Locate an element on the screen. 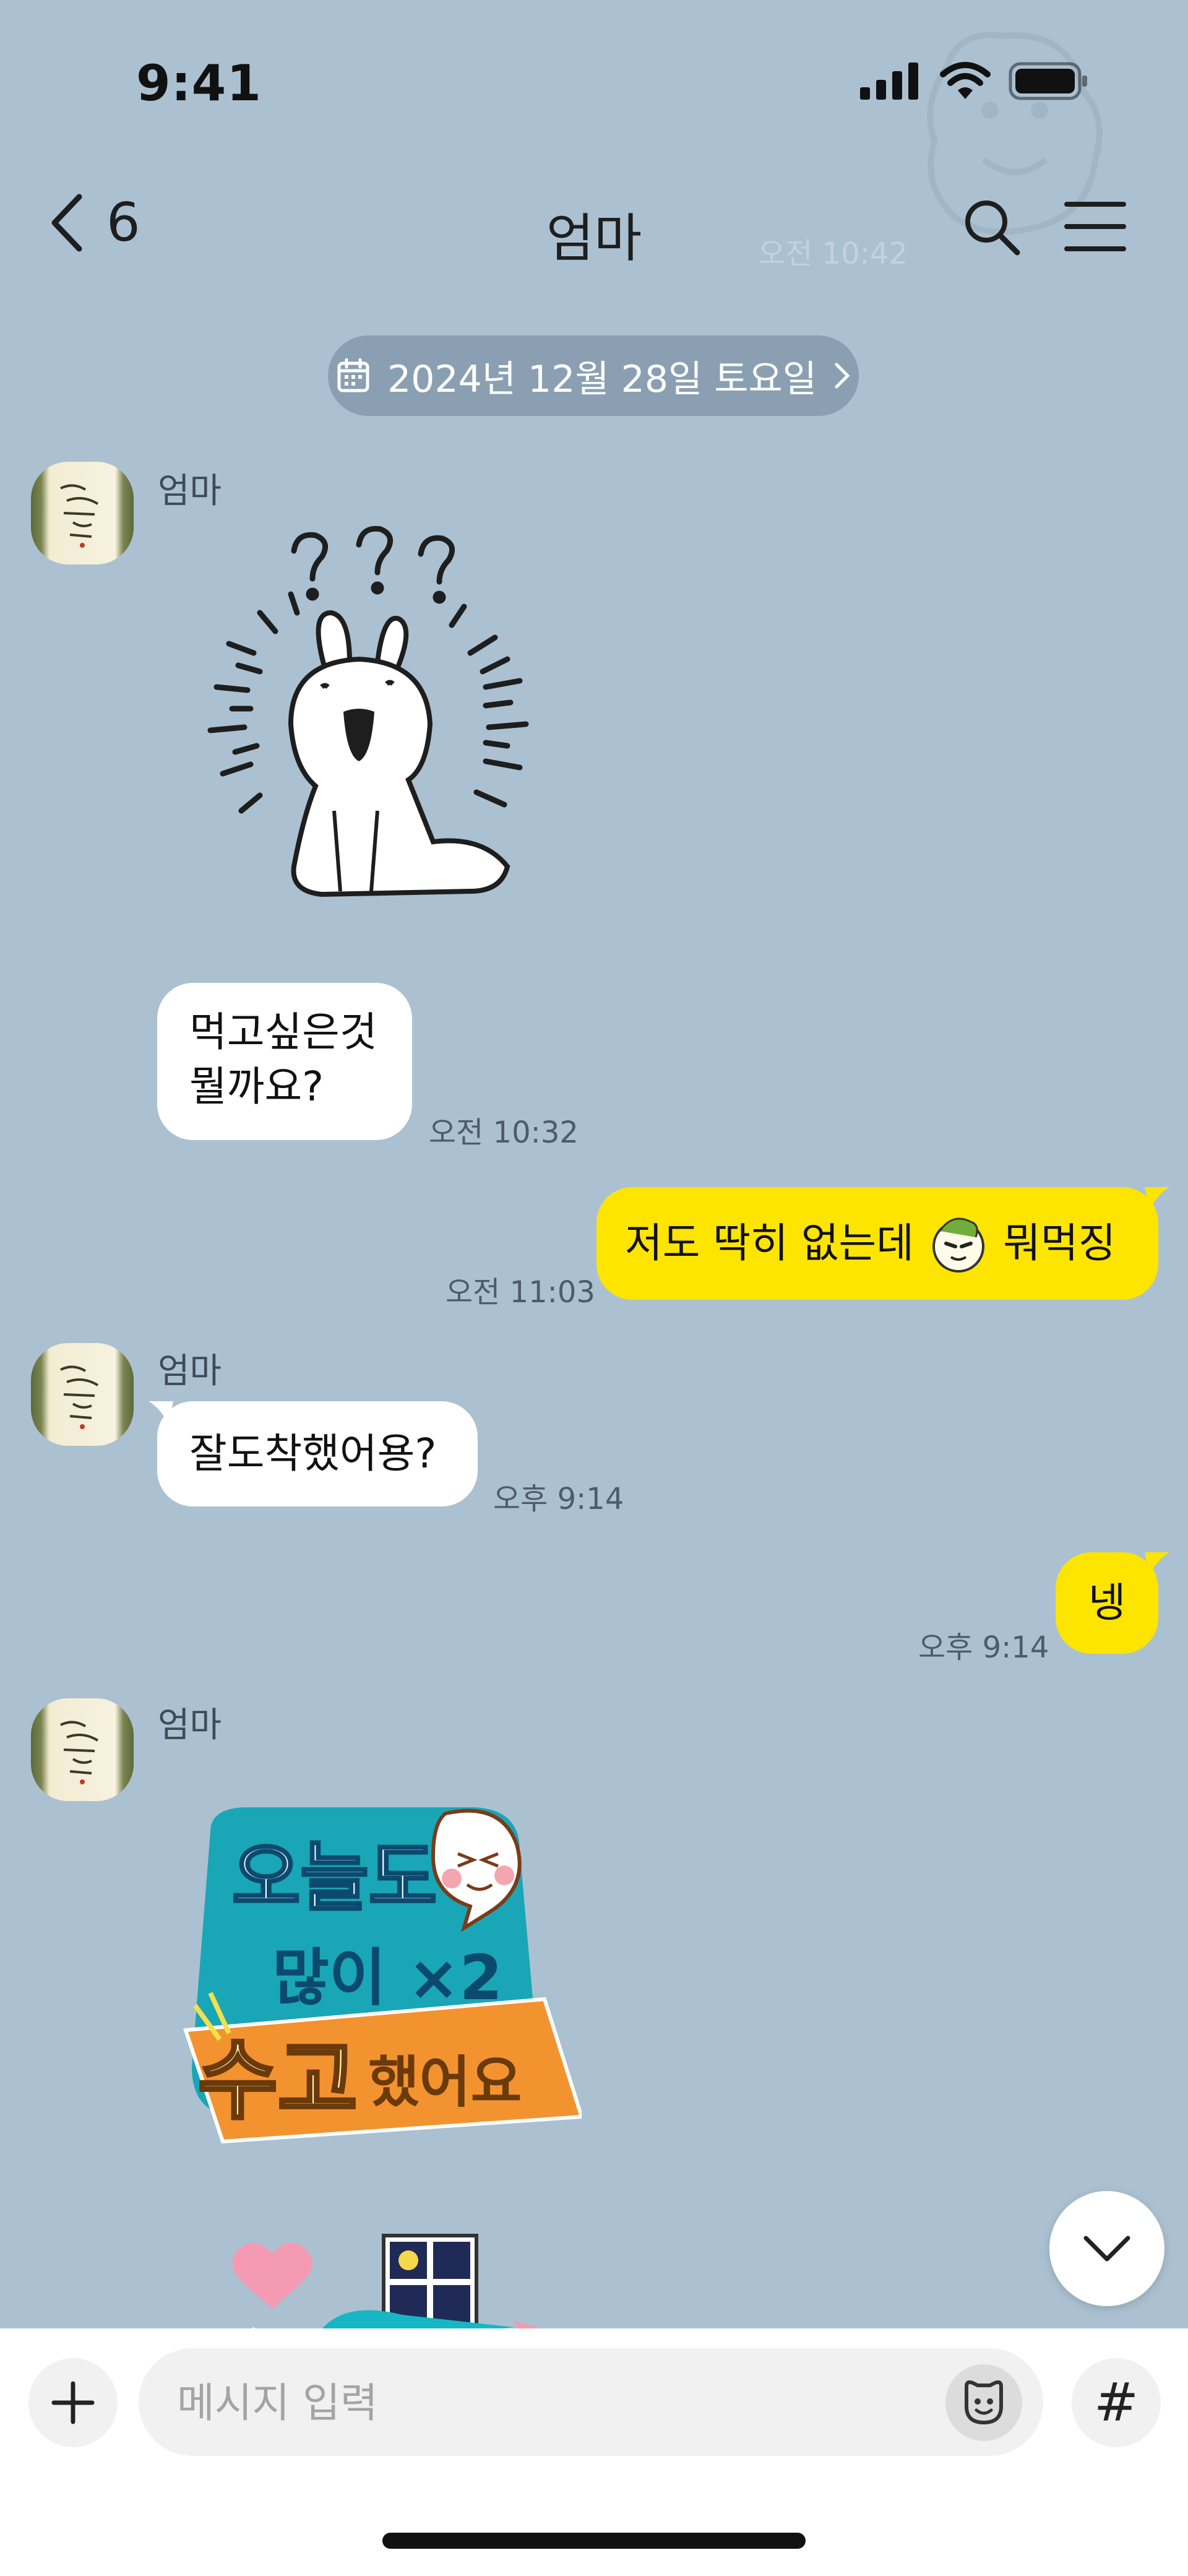 The image size is (1188, 2576). wifi-icon is located at coordinates (965, 80).